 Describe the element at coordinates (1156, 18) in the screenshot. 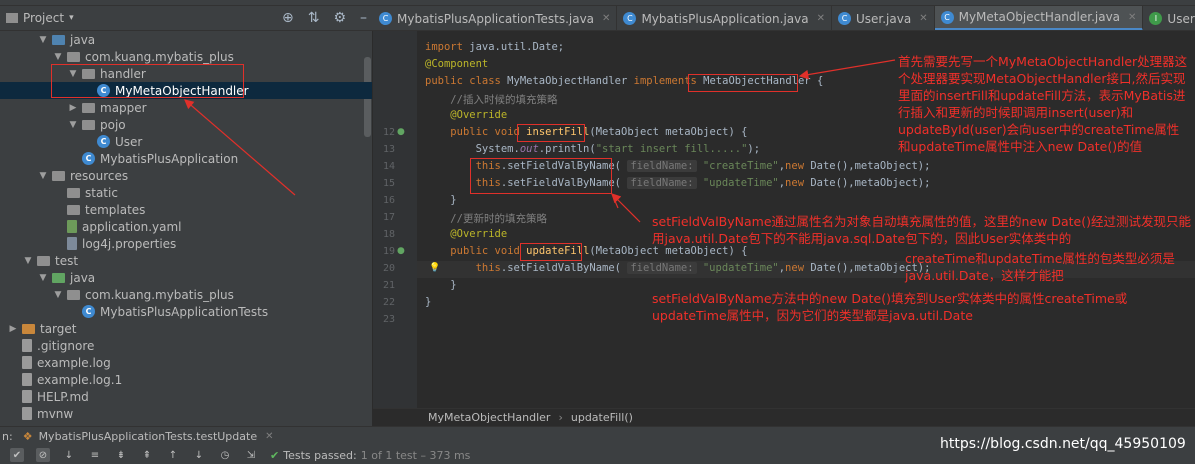

I see `java-class-icon: I` at that location.